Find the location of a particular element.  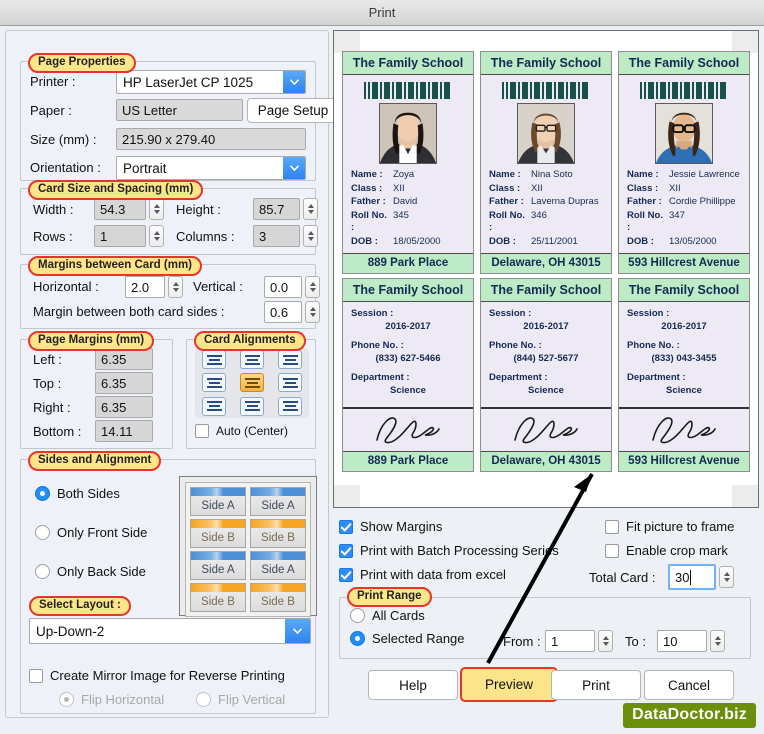

data-from-excel-checkbox is located at coordinates (346, 574).